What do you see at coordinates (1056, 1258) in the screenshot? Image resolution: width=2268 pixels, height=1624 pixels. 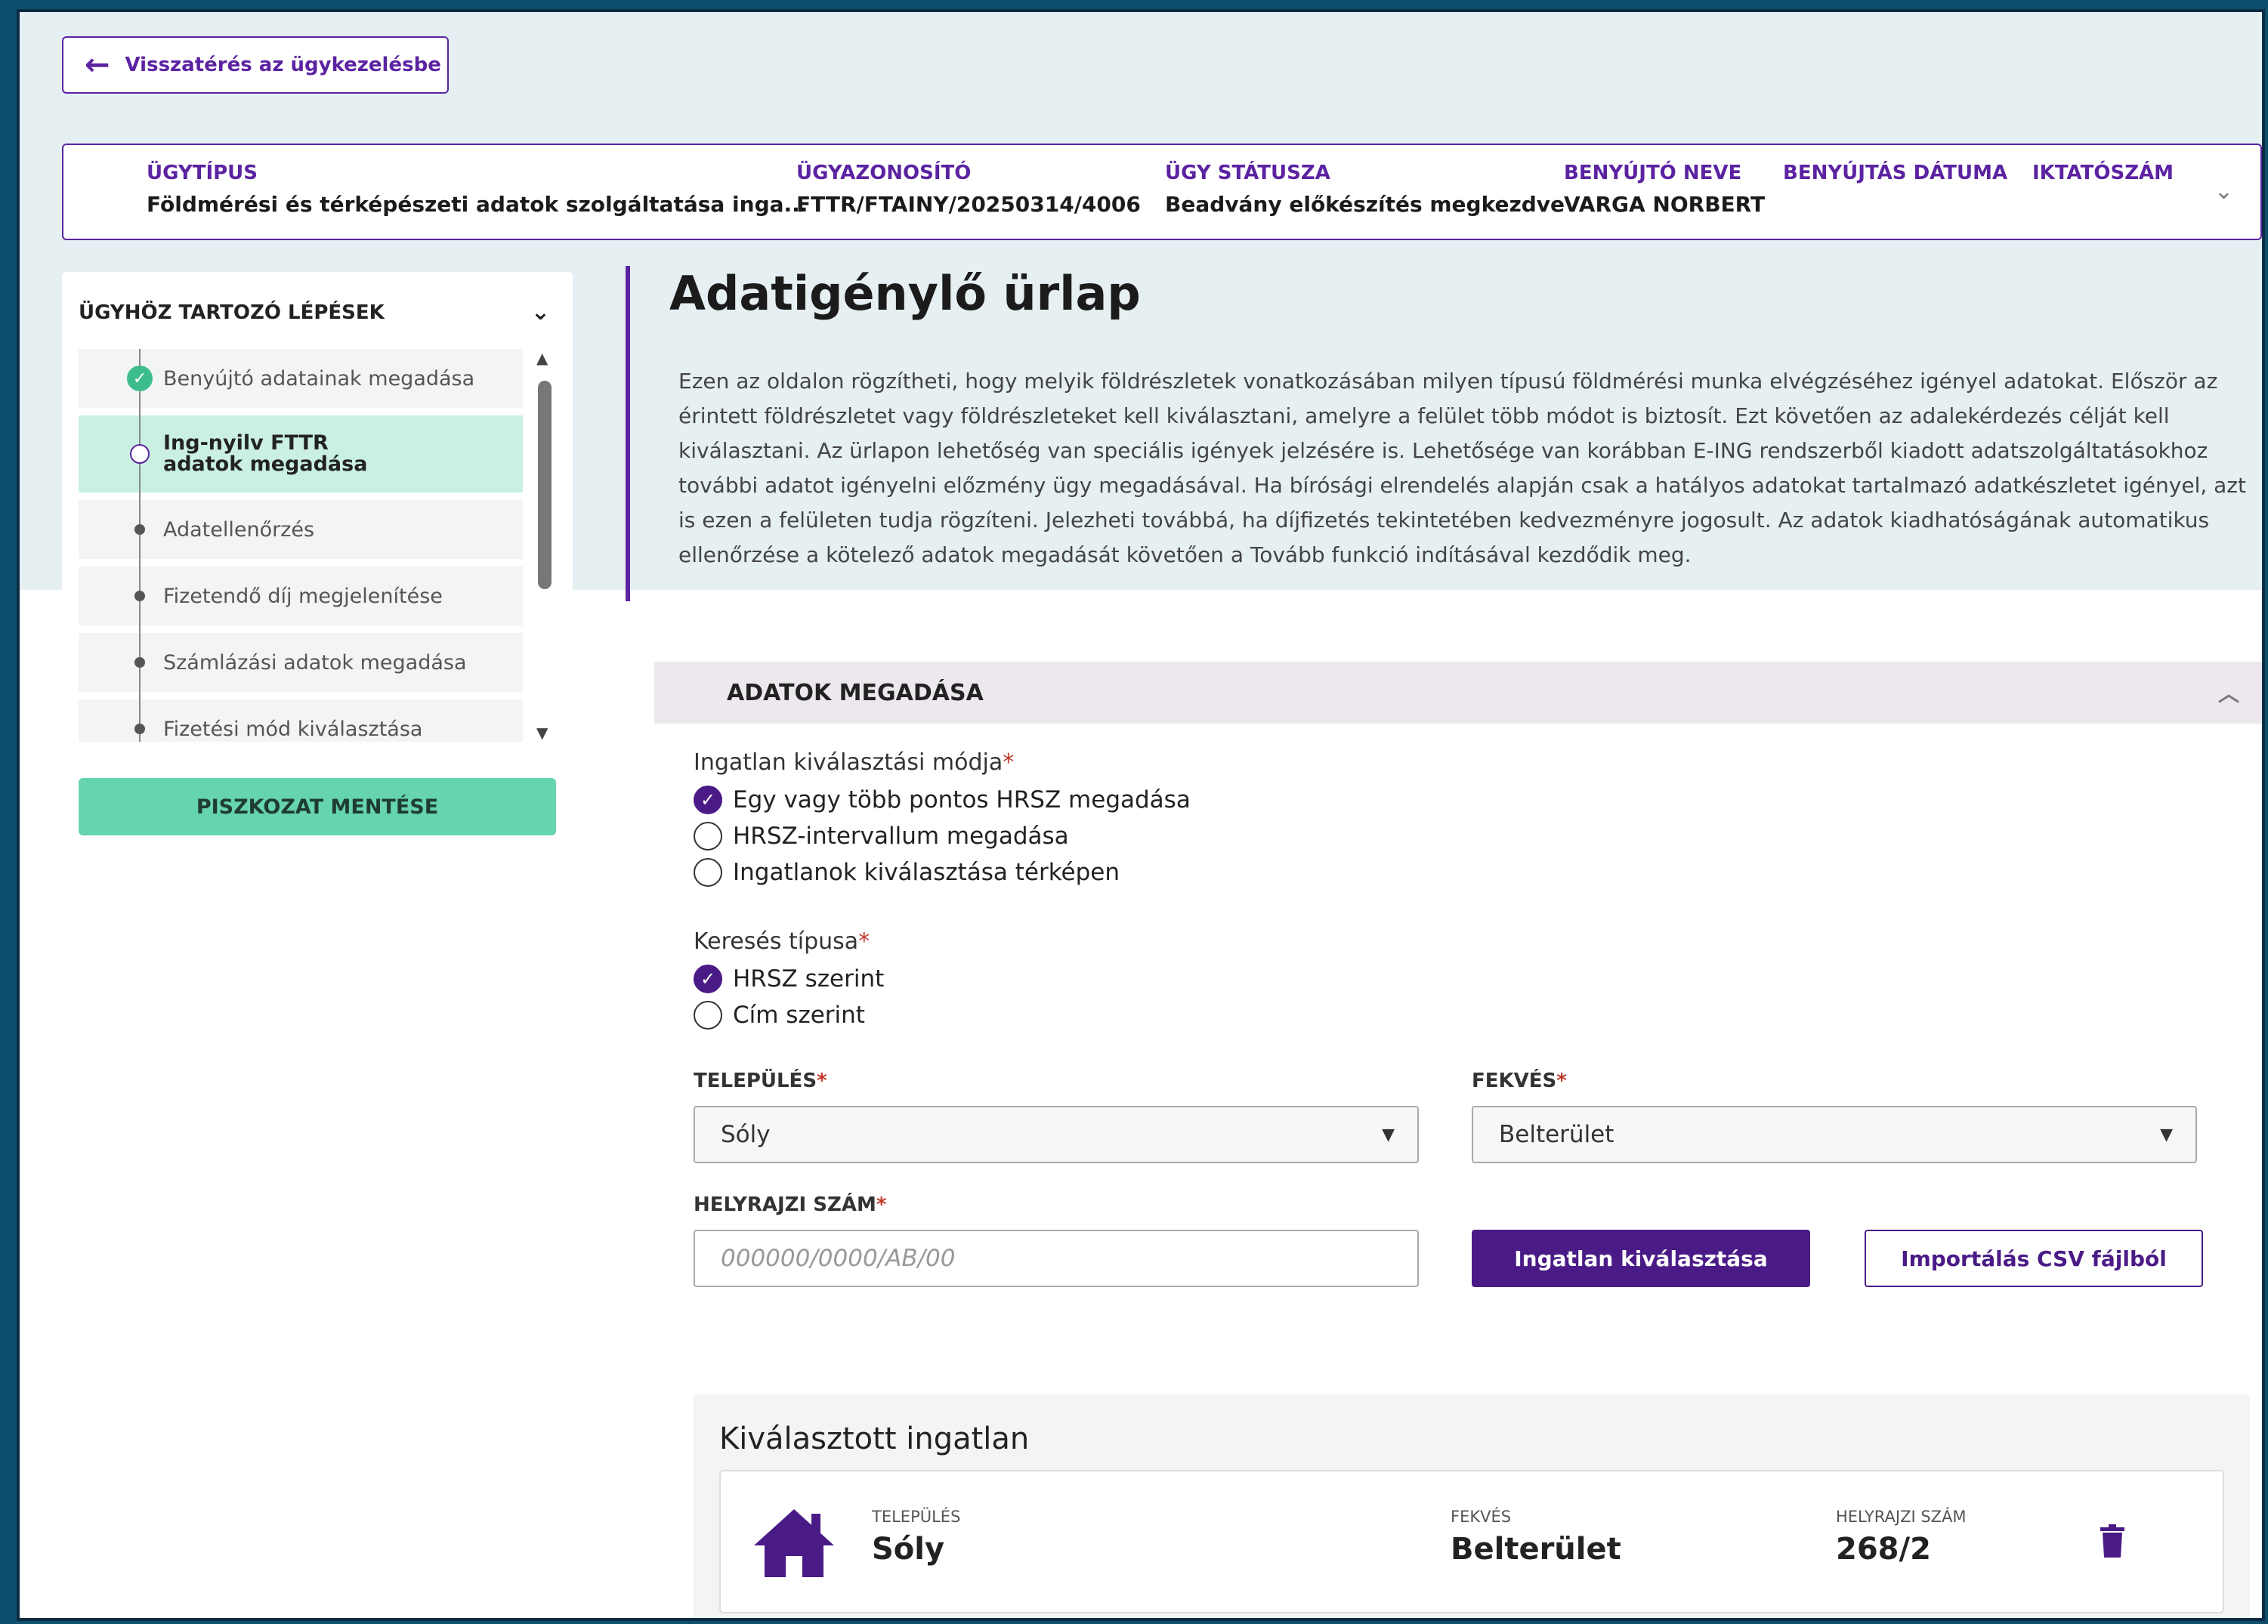 I see `parcel-number-input` at bounding box center [1056, 1258].